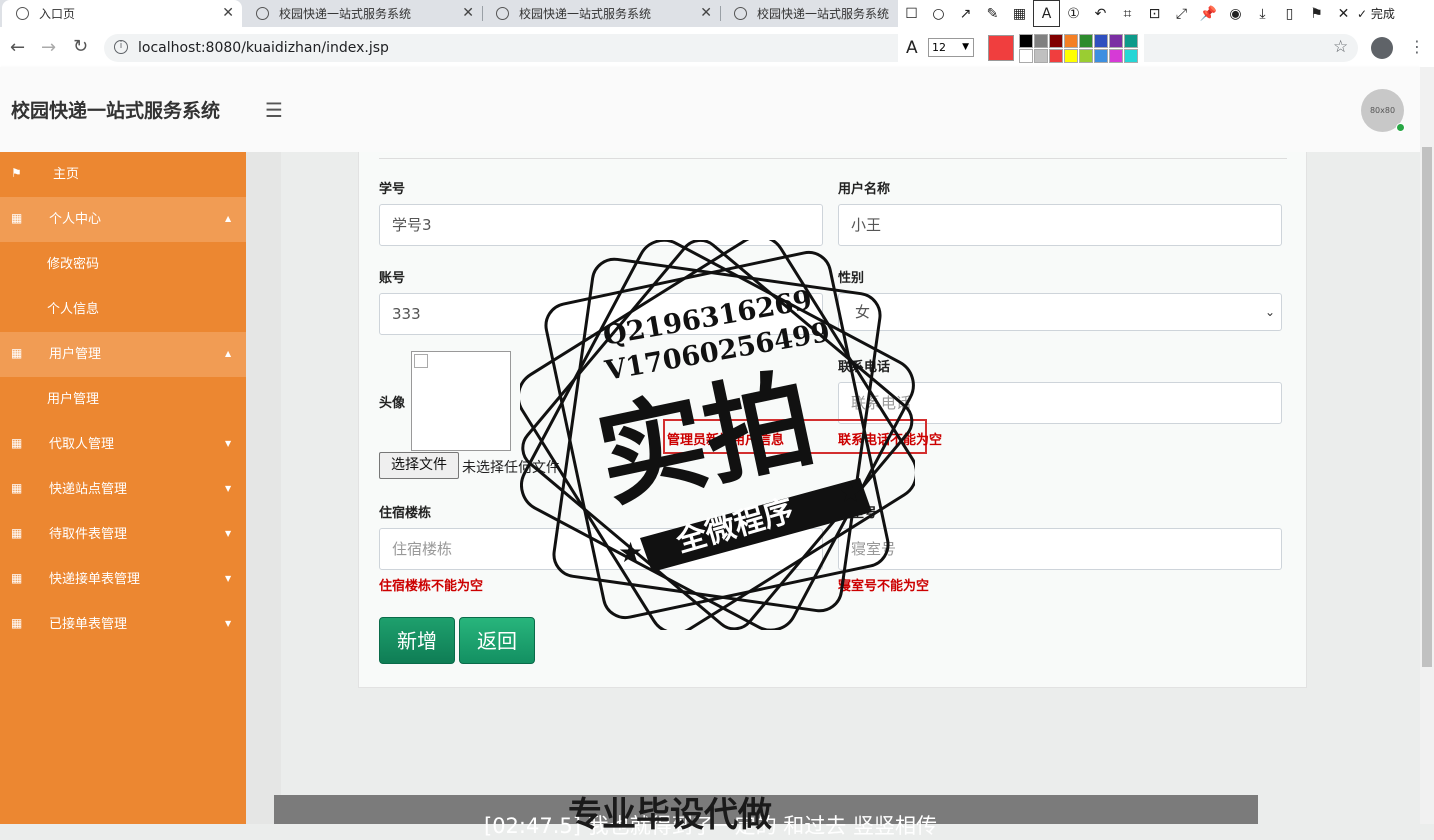 This screenshot has width=1434, height=840. I want to click on ocr-icon: ⊡, so click(1154, 13).